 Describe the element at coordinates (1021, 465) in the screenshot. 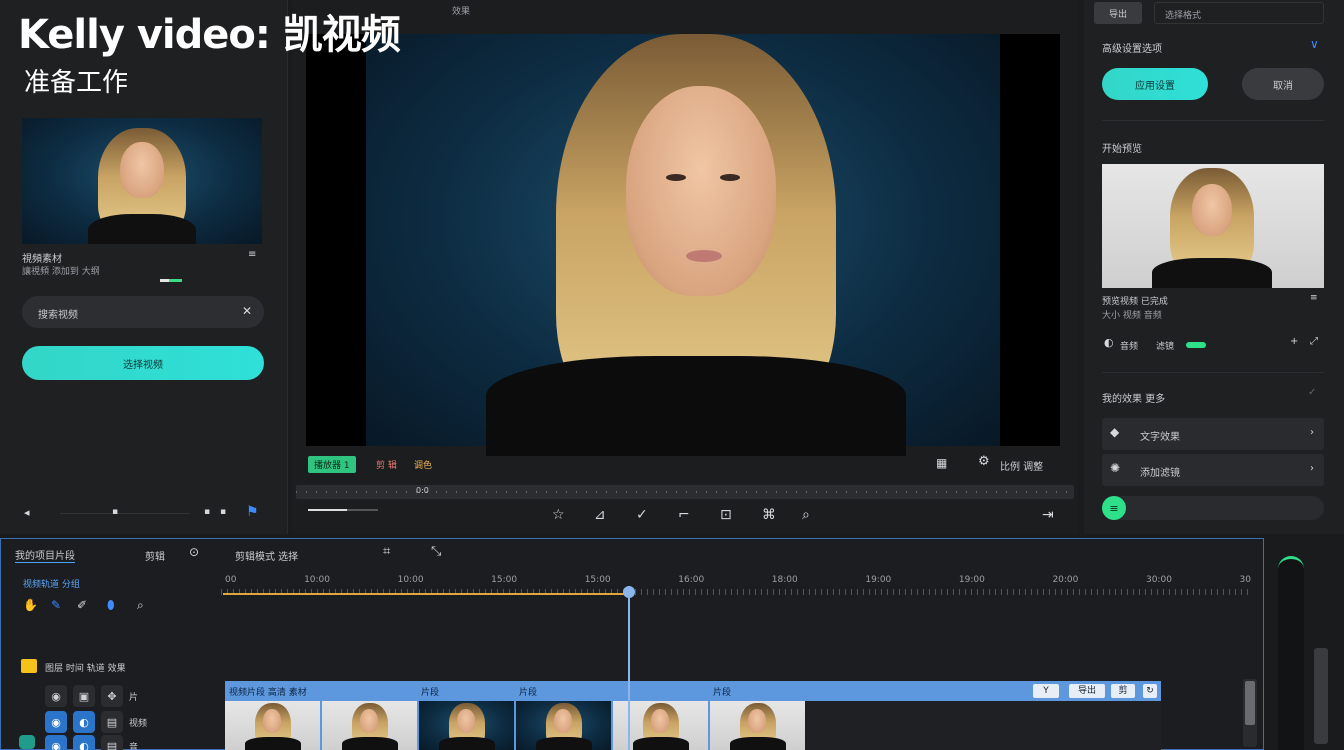

I see `aspect-label: 比例 调整` at that location.